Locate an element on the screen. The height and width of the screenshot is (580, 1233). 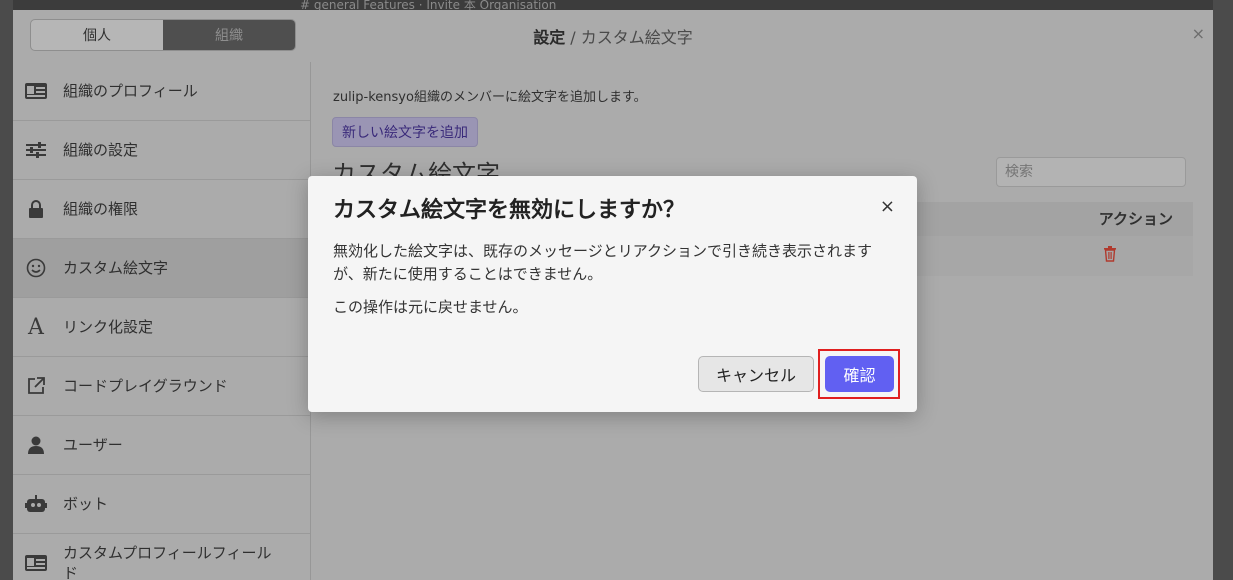
menu-item-org-permissions: 組織の権限 is located at coordinates (161, 209).